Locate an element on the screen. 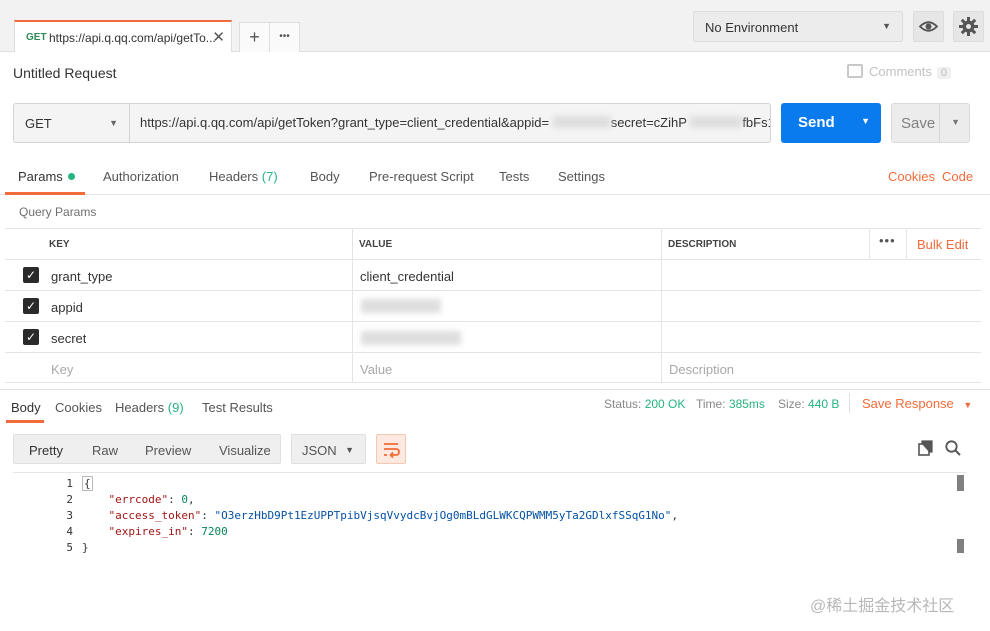  eye-icon is located at coordinates (928, 26).